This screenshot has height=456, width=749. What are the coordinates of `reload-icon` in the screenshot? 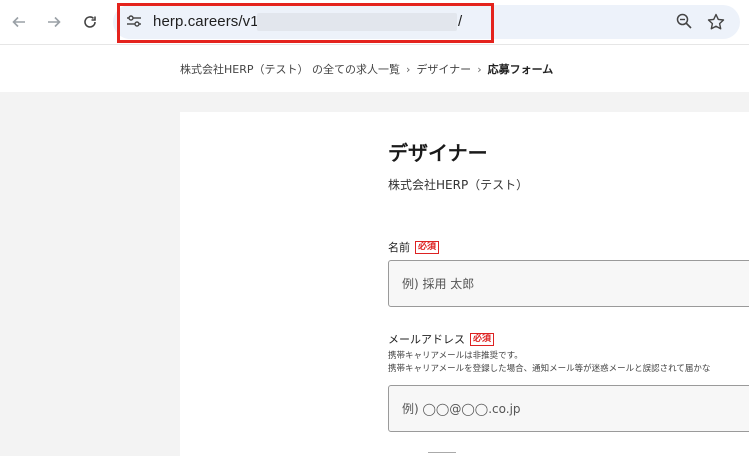 It's located at (90, 22).